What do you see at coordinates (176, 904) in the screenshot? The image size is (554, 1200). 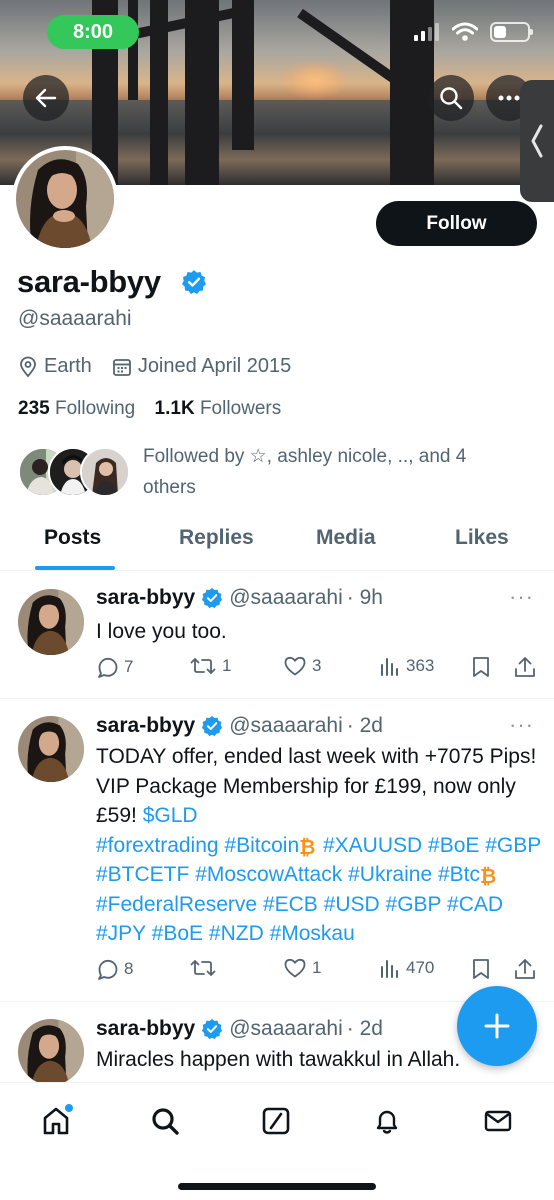 I see `hashtag-link: #FederalReserve` at bounding box center [176, 904].